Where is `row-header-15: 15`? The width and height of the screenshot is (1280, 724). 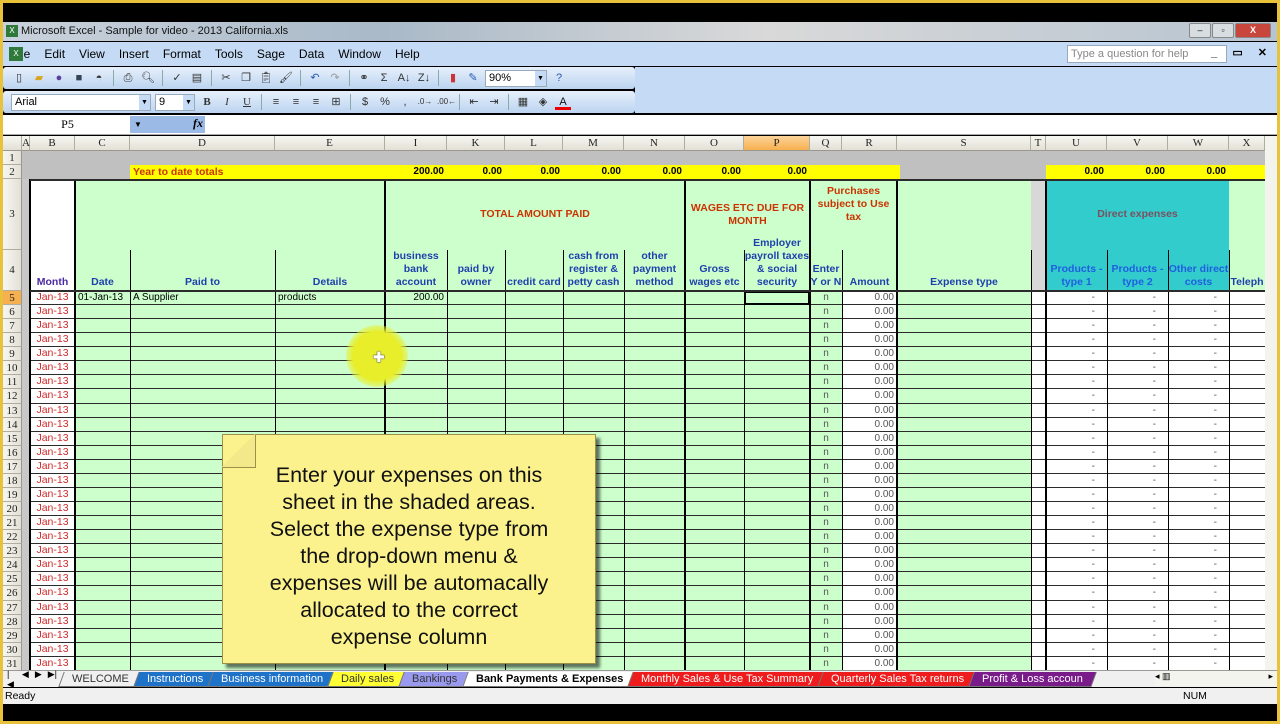
row-header-15: 15 is located at coordinates (12, 438).